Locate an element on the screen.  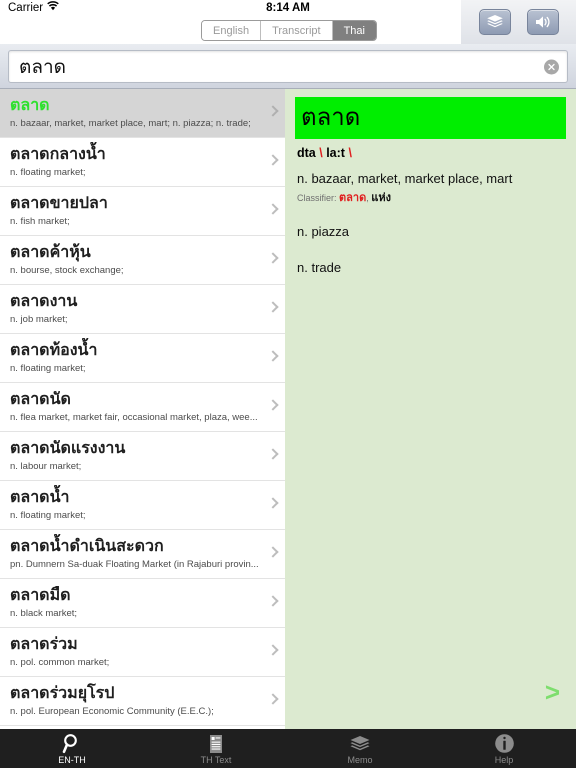
list-item-gloss: n. job market; is located at coordinates (39, 319).